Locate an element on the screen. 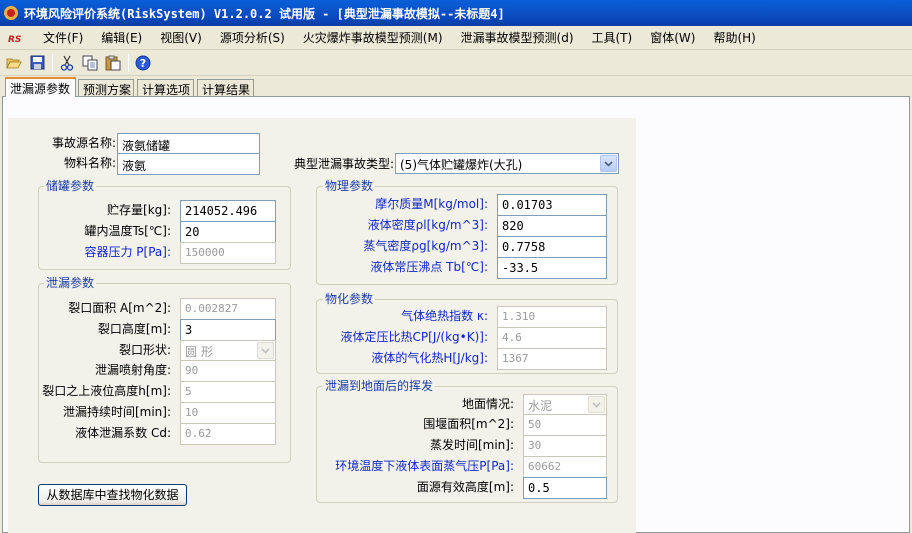  adiabatic-index-input: 1.310 is located at coordinates (552, 317).